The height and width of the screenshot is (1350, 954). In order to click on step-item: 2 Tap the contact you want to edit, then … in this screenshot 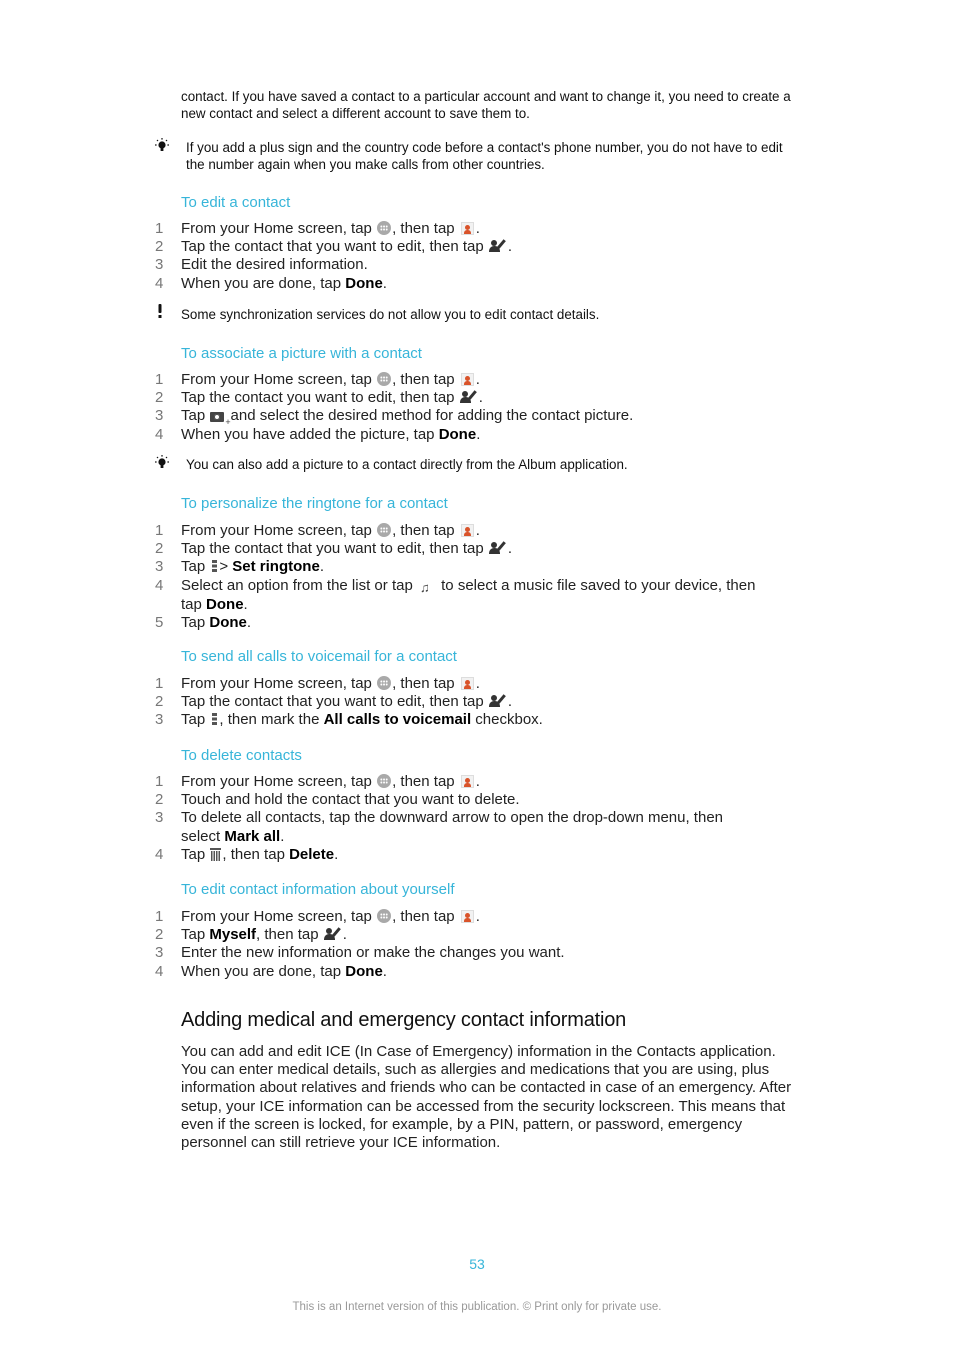, I will do `click(477, 398)`.